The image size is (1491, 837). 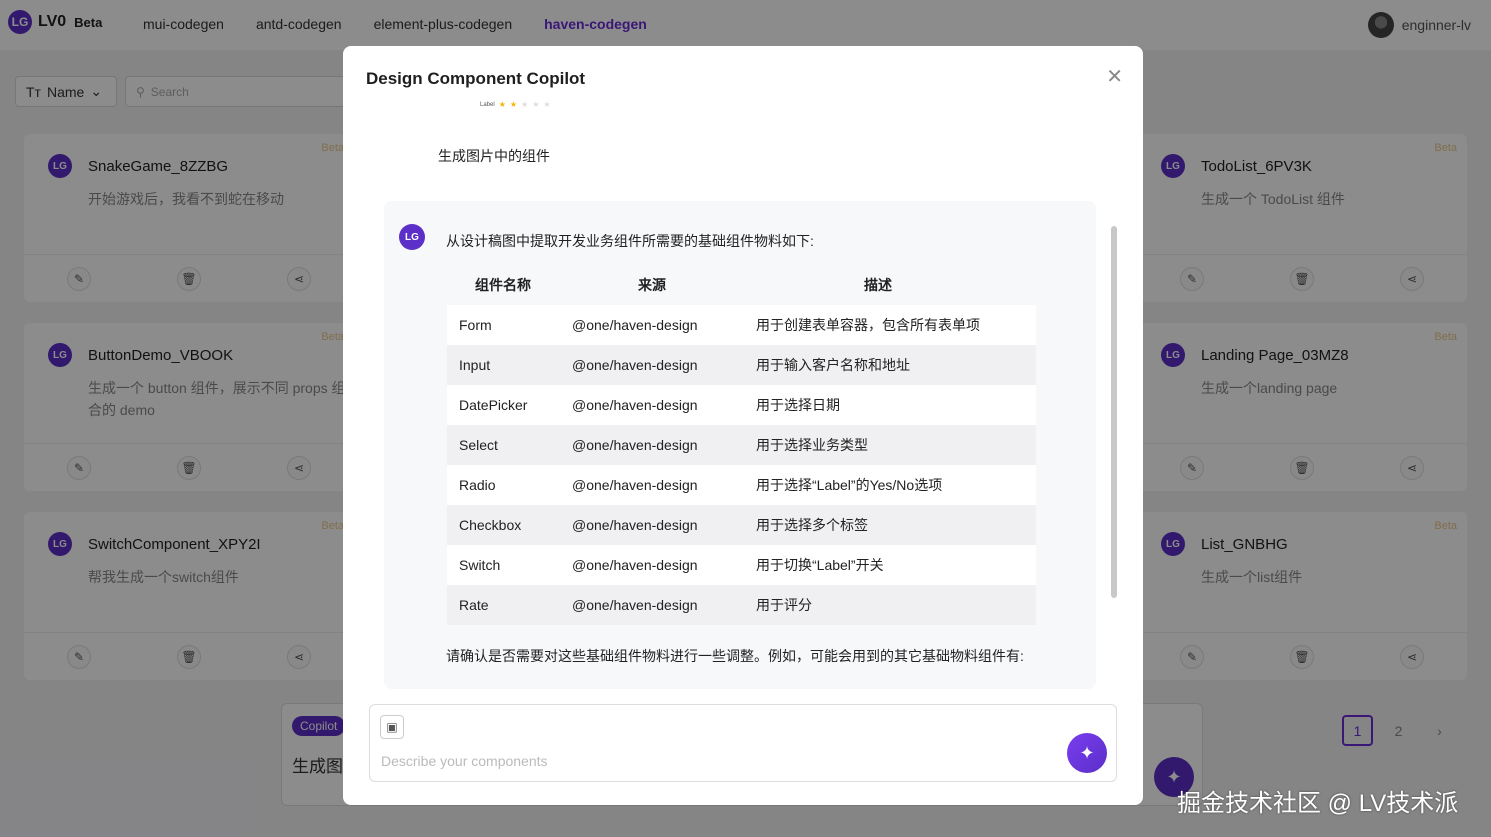 What do you see at coordinates (1318, 803) in the screenshot?
I see `watermark: 掘金技术社区 @ LV技术派` at bounding box center [1318, 803].